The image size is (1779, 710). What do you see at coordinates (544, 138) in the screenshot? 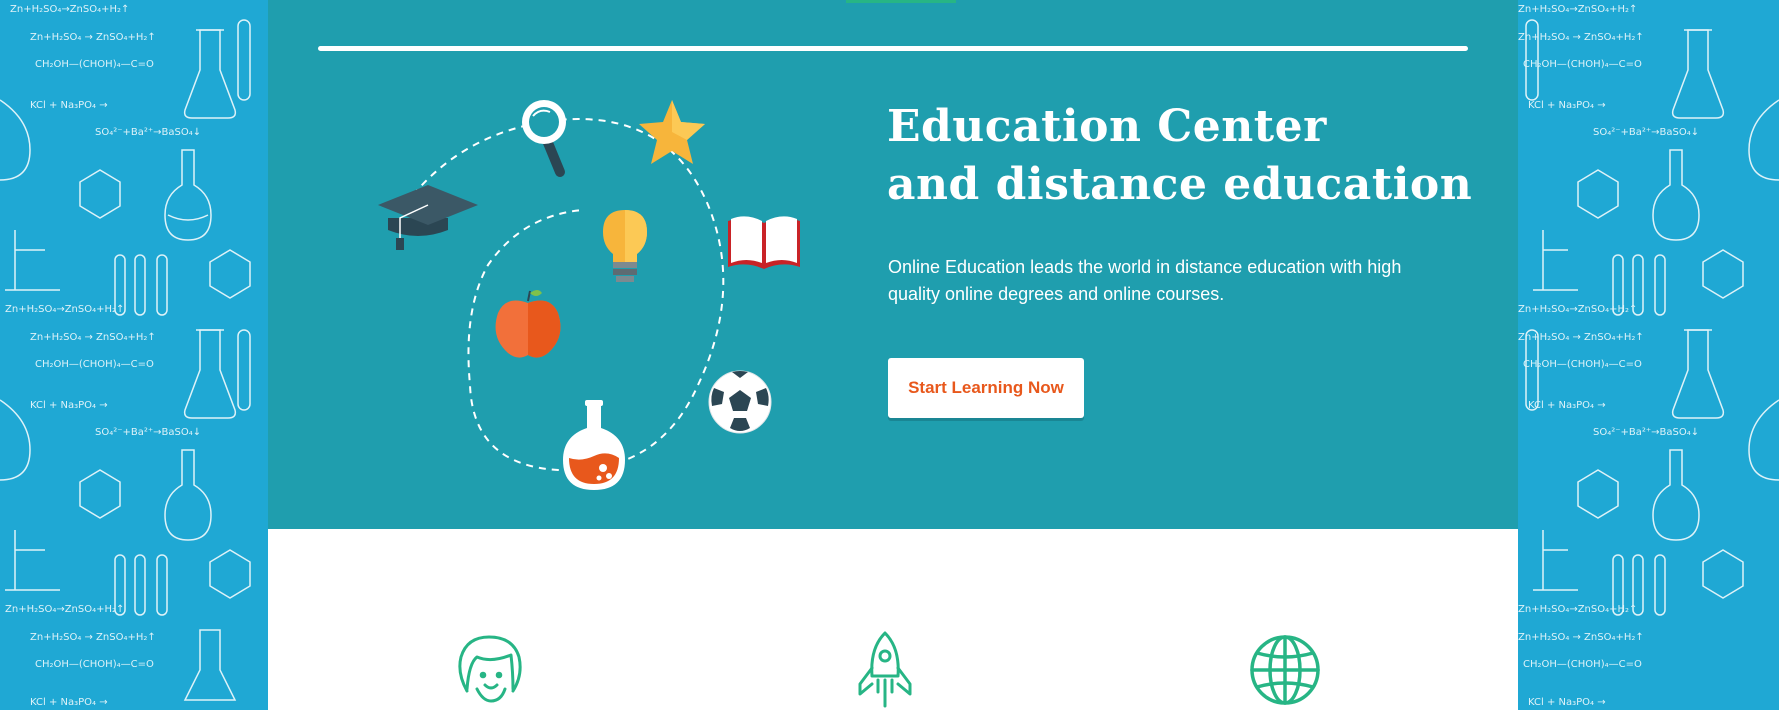
I see `magnifier-icon` at bounding box center [544, 138].